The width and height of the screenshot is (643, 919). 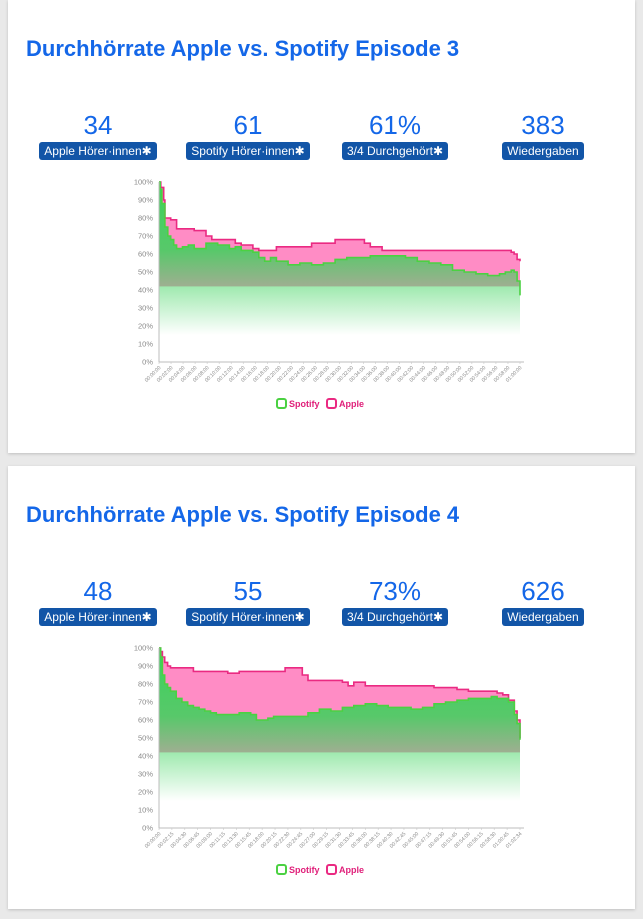 What do you see at coordinates (98, 591) in the screenshot?
I see `stat-value: 48` at bounding box center [98, 591].